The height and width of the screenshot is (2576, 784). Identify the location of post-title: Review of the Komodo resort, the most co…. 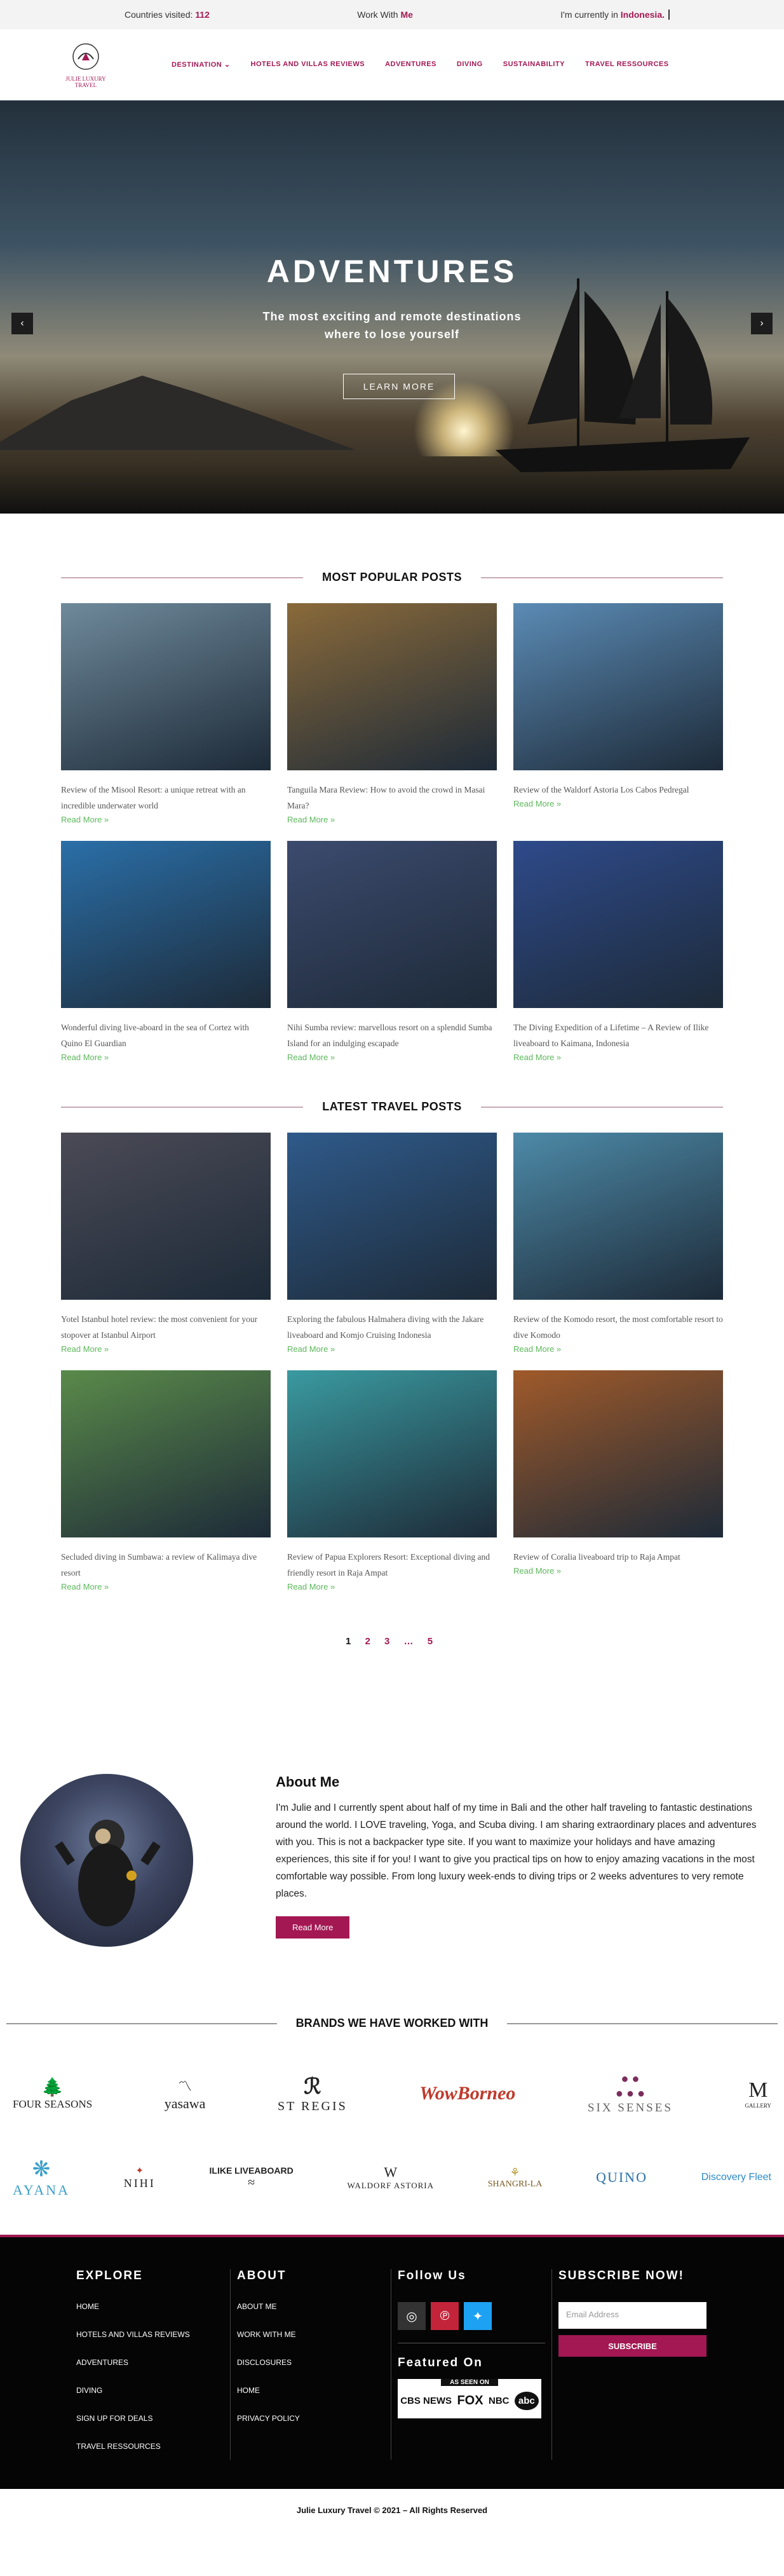
(618, 1327).